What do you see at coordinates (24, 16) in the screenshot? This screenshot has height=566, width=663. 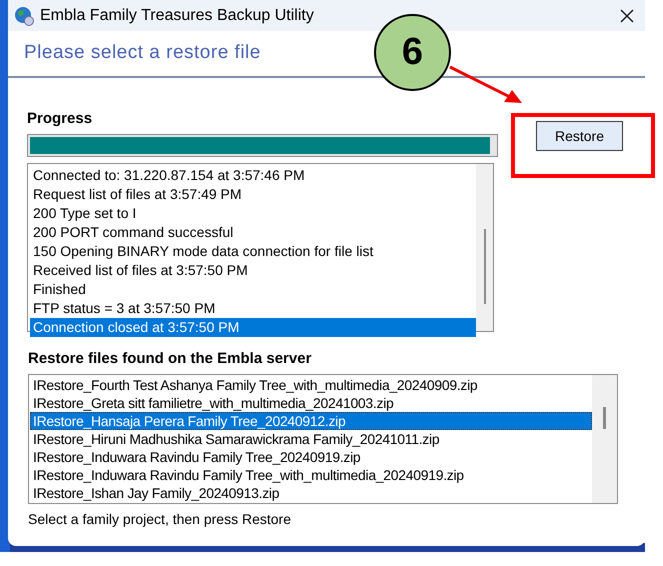 I see `globe-icon` at bounding box center [24, 16].